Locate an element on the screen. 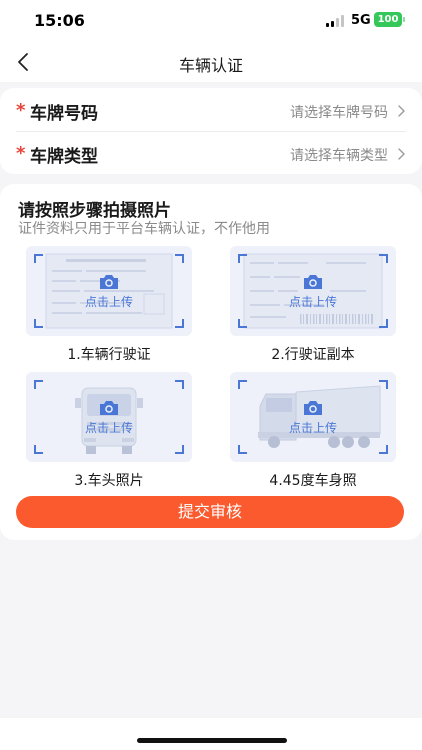 The height and width of the screenshot is (750, 422). submit-review-button: 提交审核 is located at coordinates (210, 512).